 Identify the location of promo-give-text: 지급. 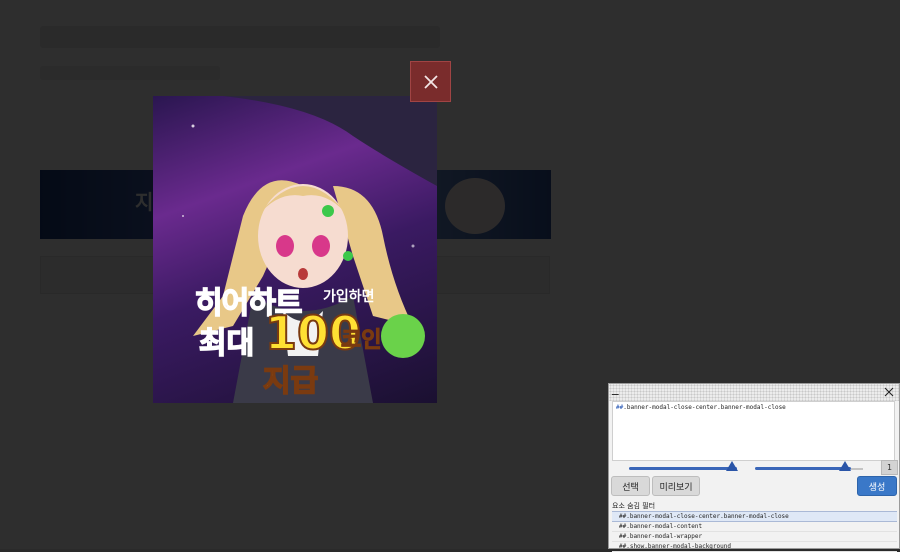
(290, 381).